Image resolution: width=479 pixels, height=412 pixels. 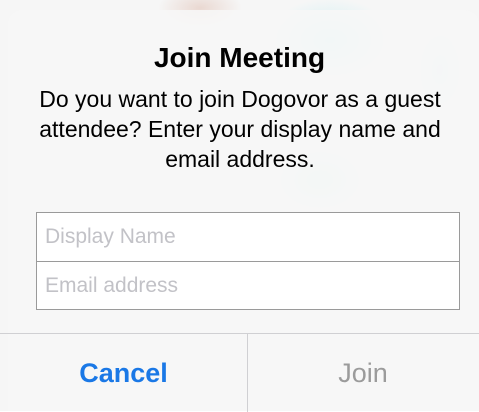 I want to click on dialog-title: Join Meeting, so click(x=239, y=57).